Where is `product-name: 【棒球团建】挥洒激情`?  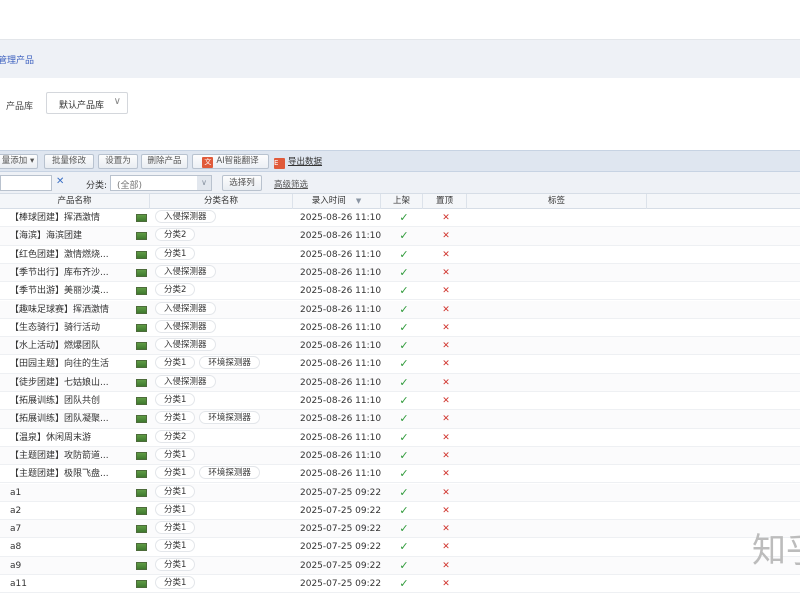 product-name: 【棒球团建】挥洒激情 is located at coordinates (70, 218).